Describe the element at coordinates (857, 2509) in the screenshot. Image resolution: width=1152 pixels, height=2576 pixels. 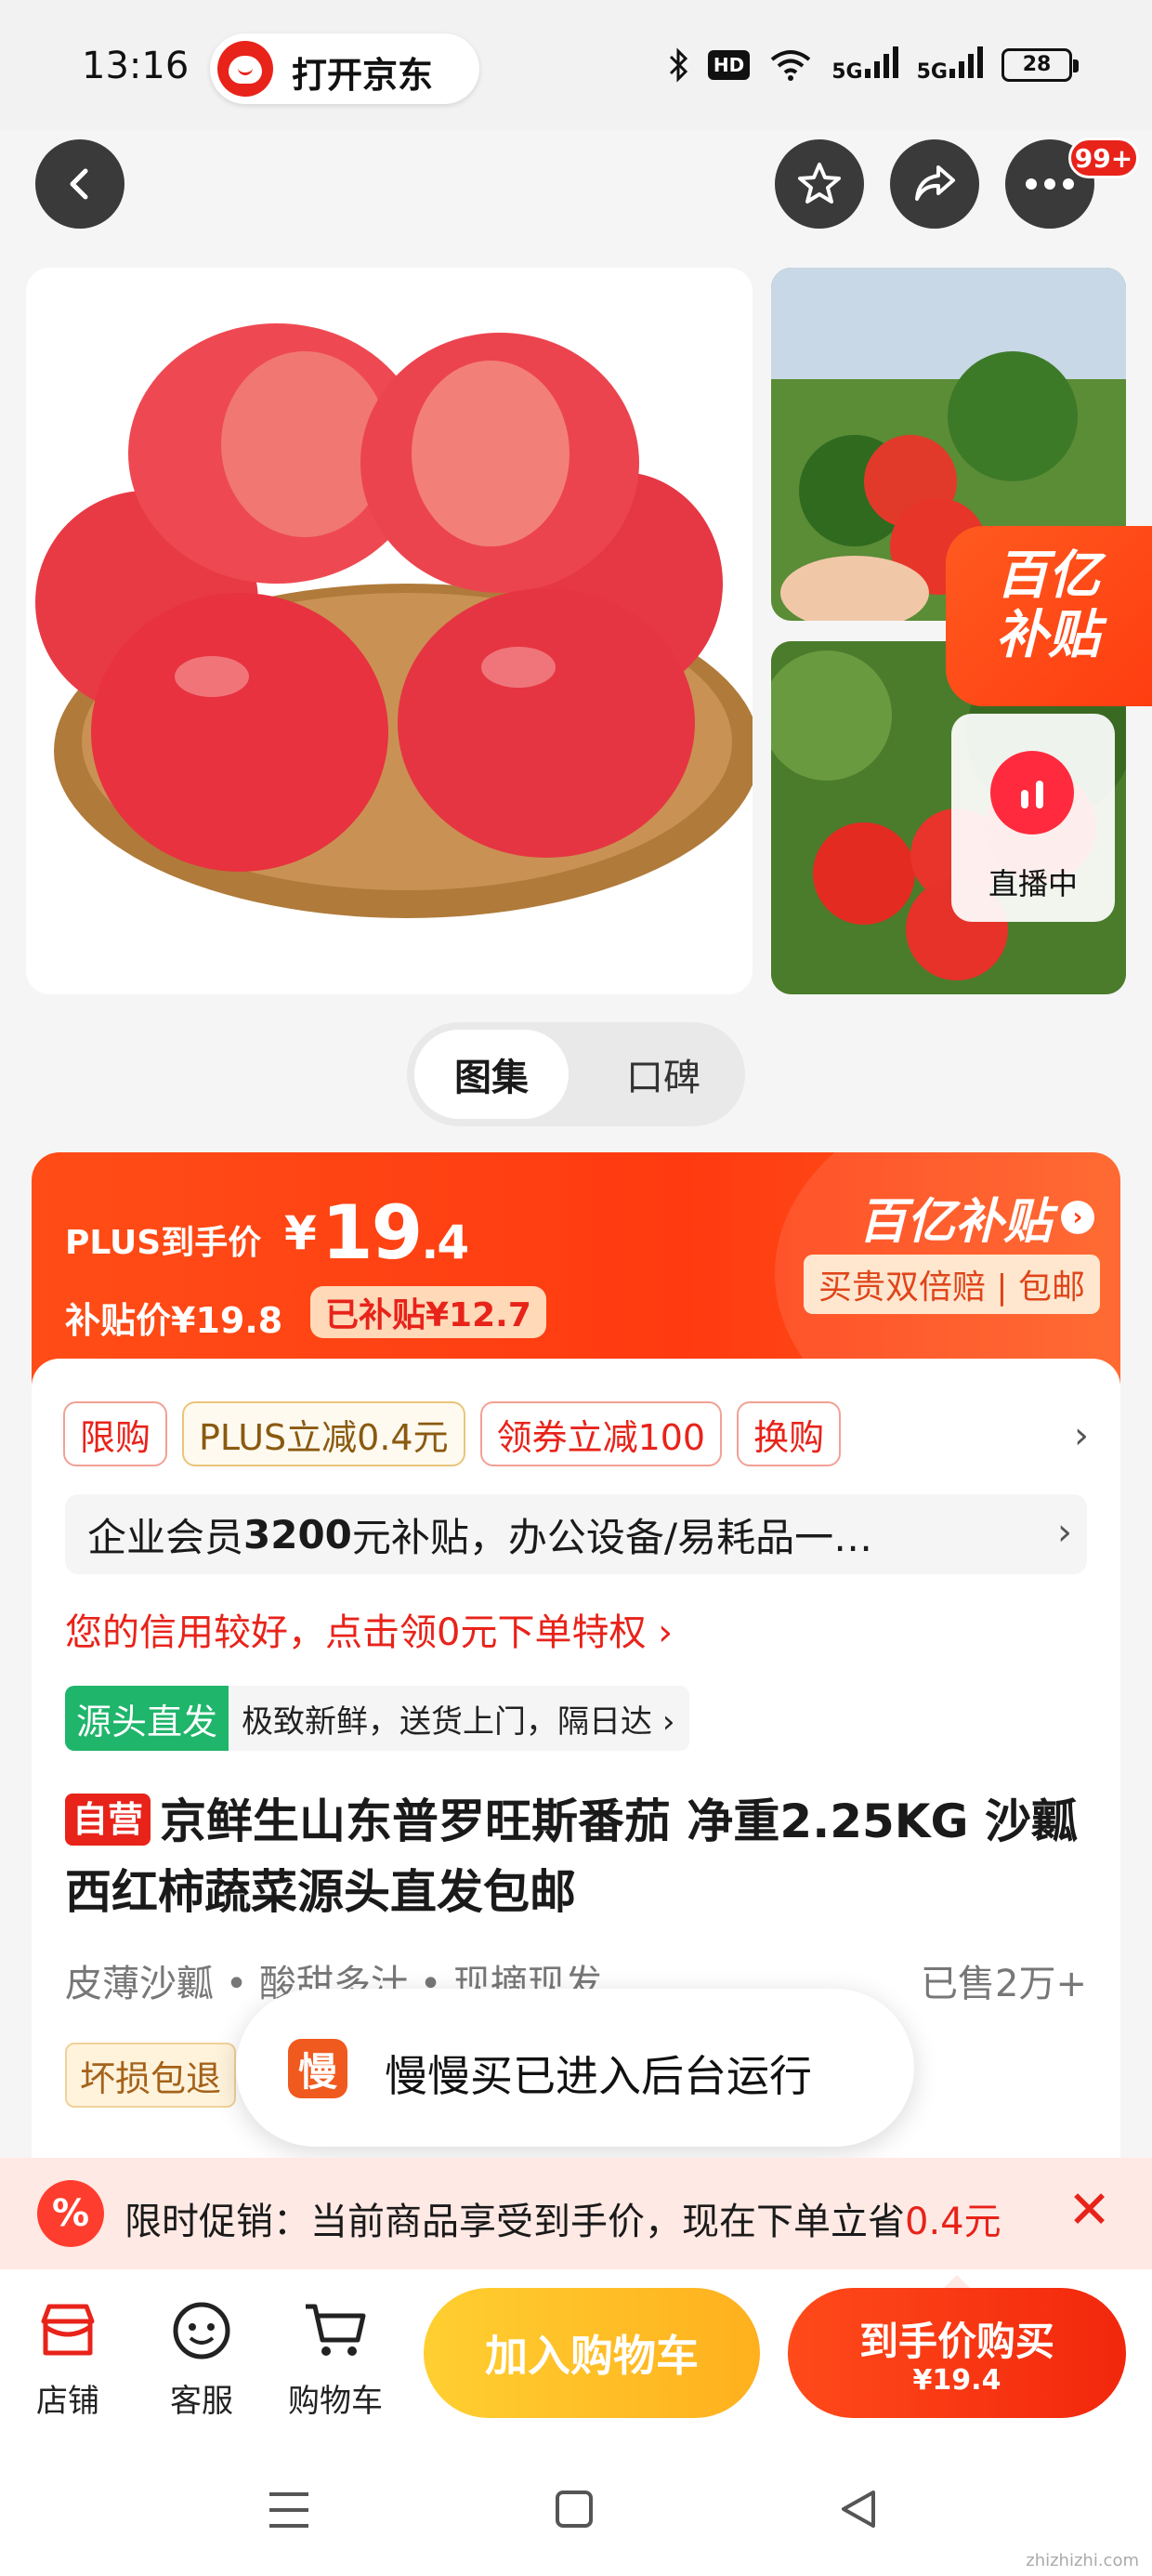
I see `back-triangle-icon` at that location.